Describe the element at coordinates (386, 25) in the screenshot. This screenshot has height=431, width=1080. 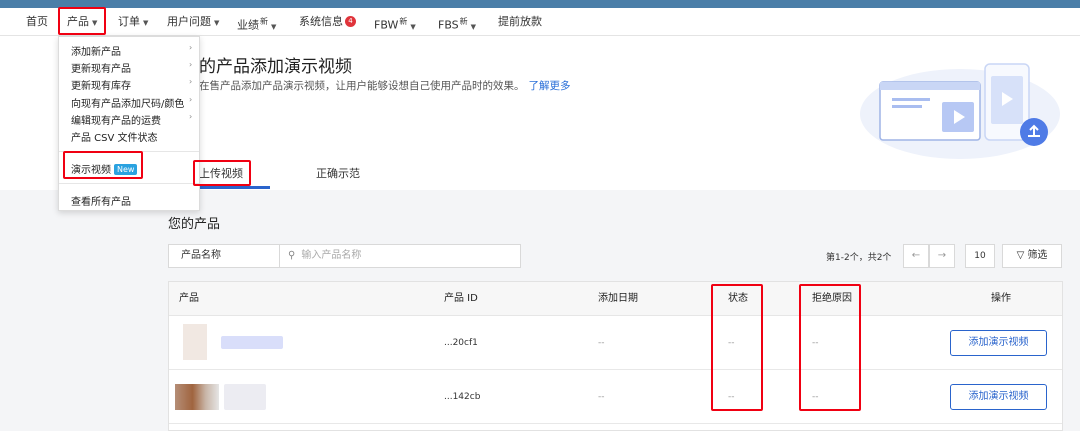
I see `nav-fbw-label: FBW` at that location.